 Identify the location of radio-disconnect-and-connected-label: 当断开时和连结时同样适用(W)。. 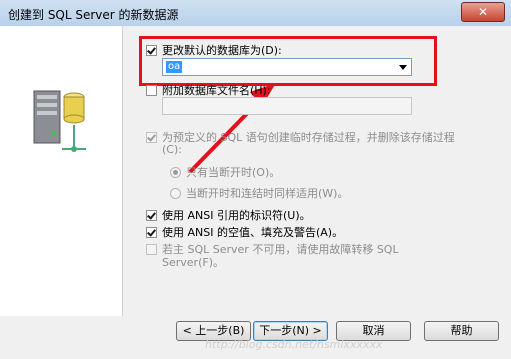
(267, 193).